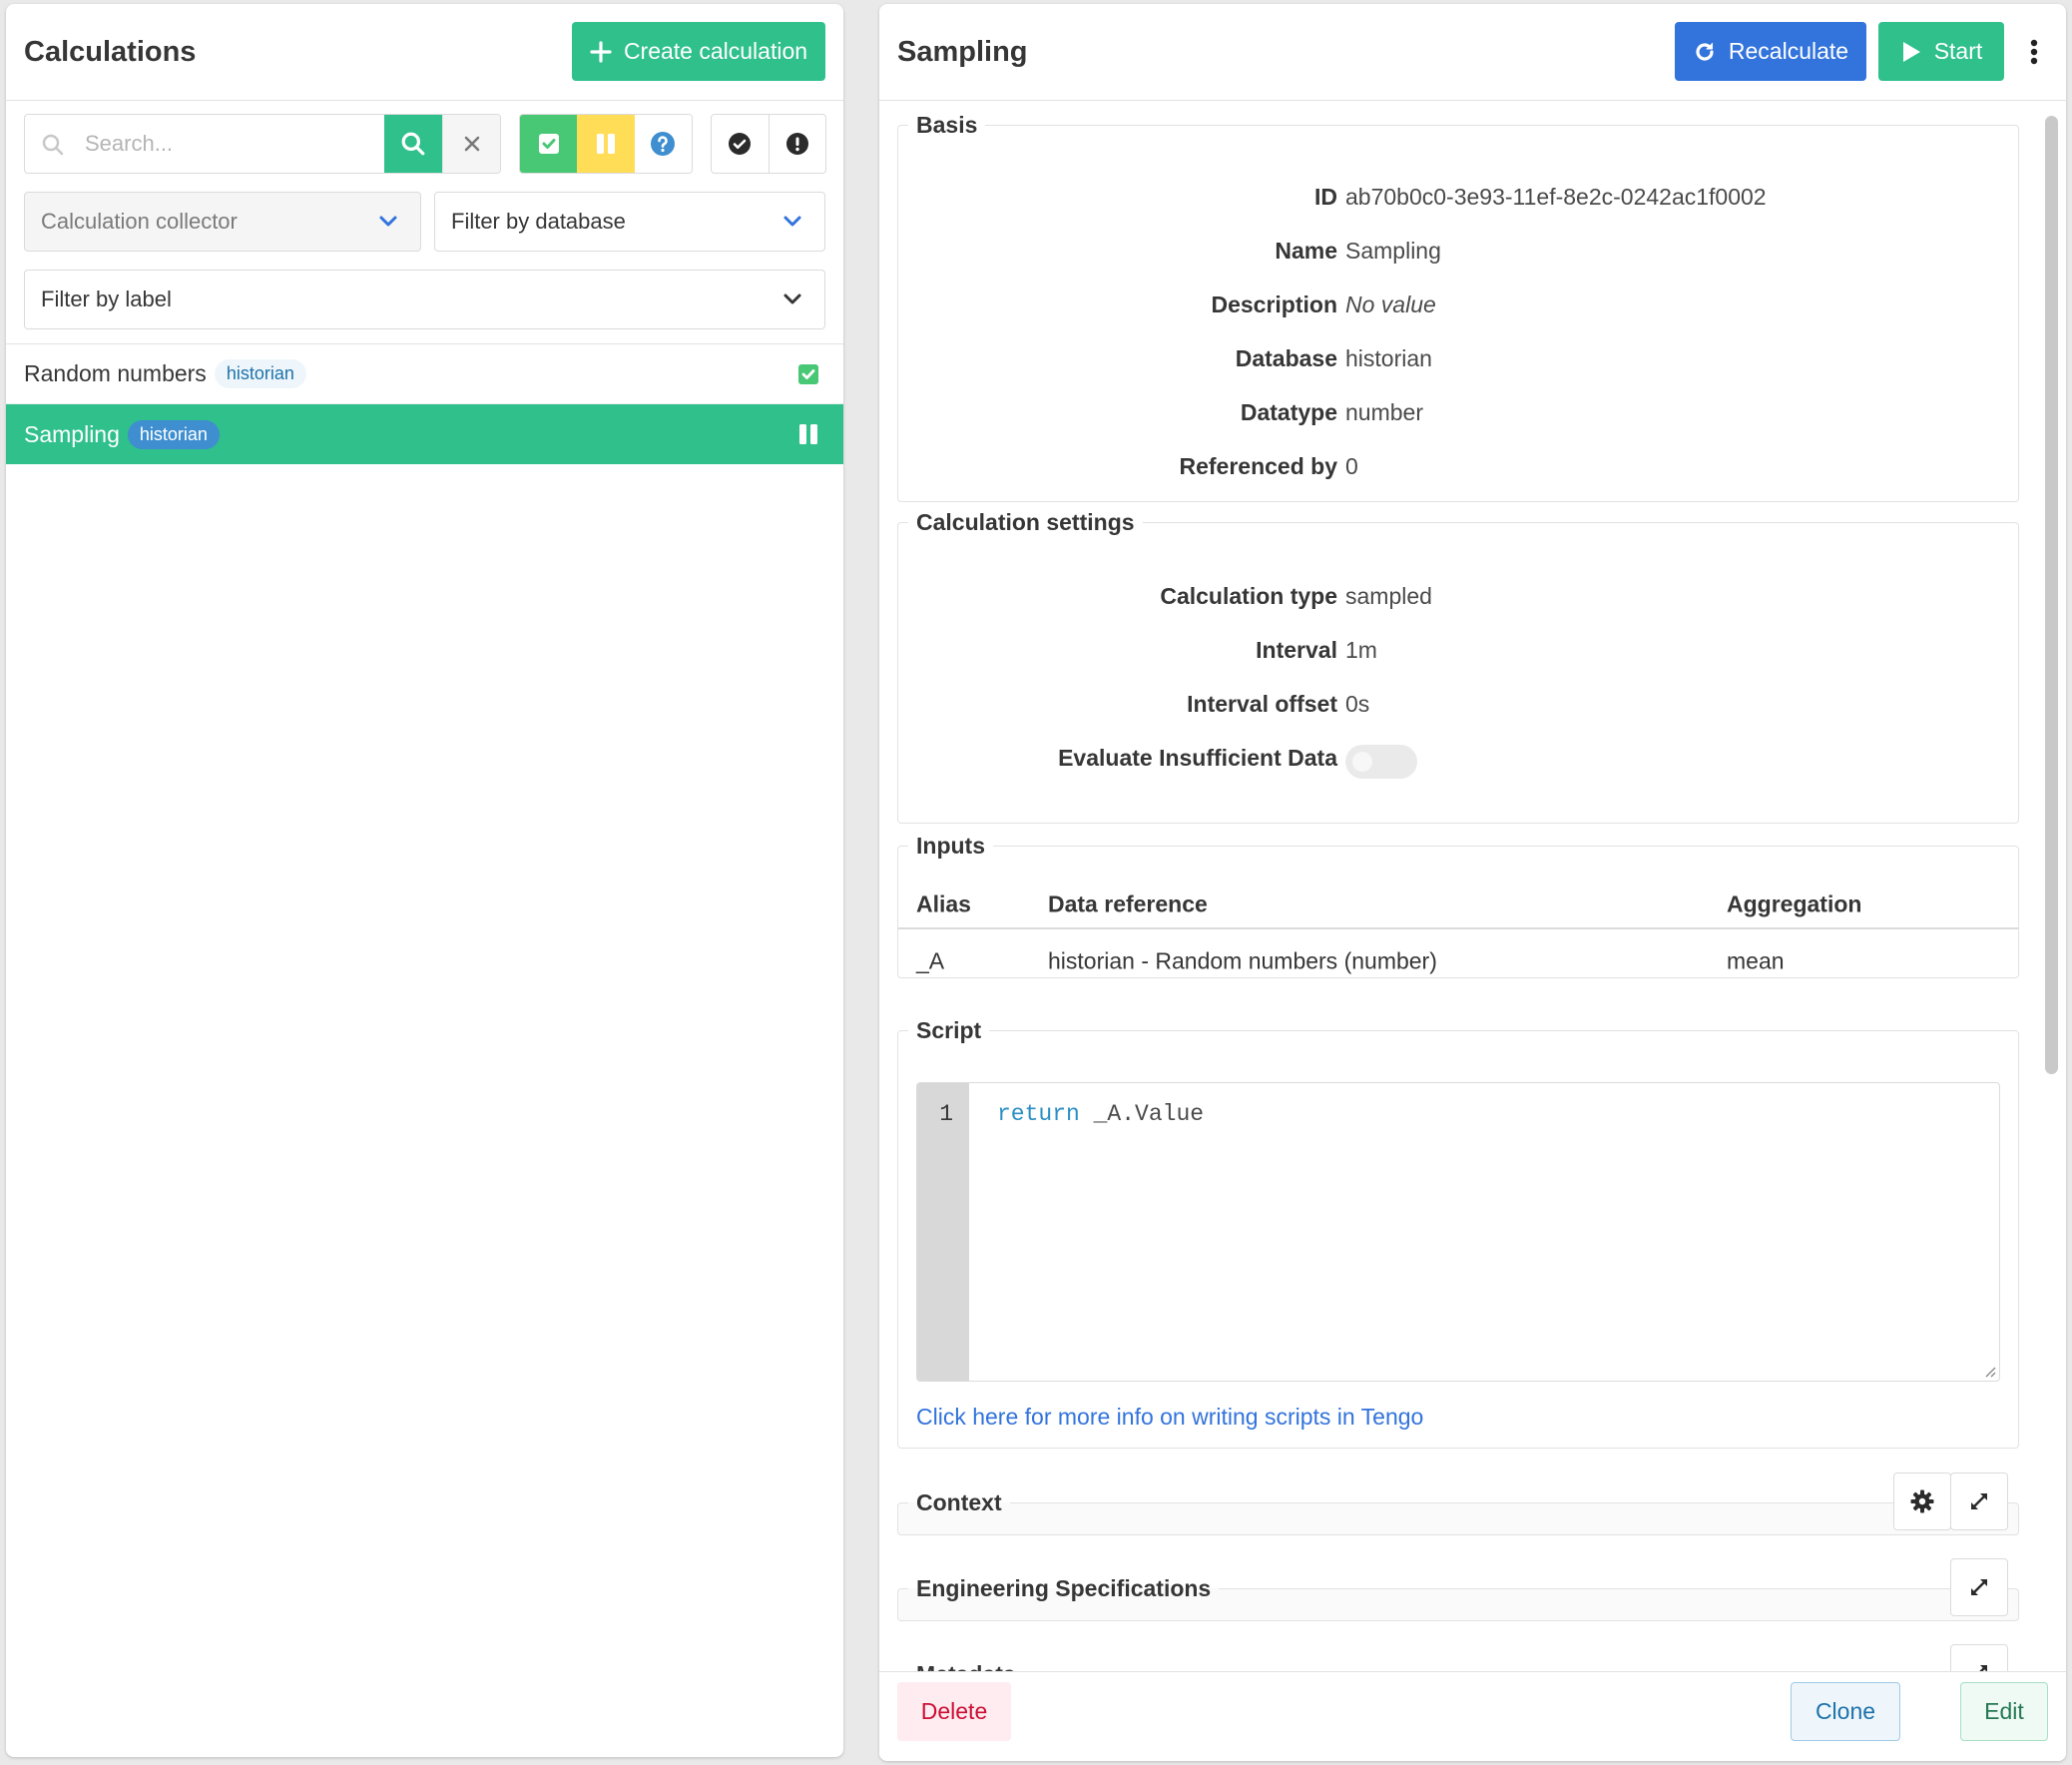 The image size is (2072, 1765). I want to click on clear-search-button, so click(471, 144).